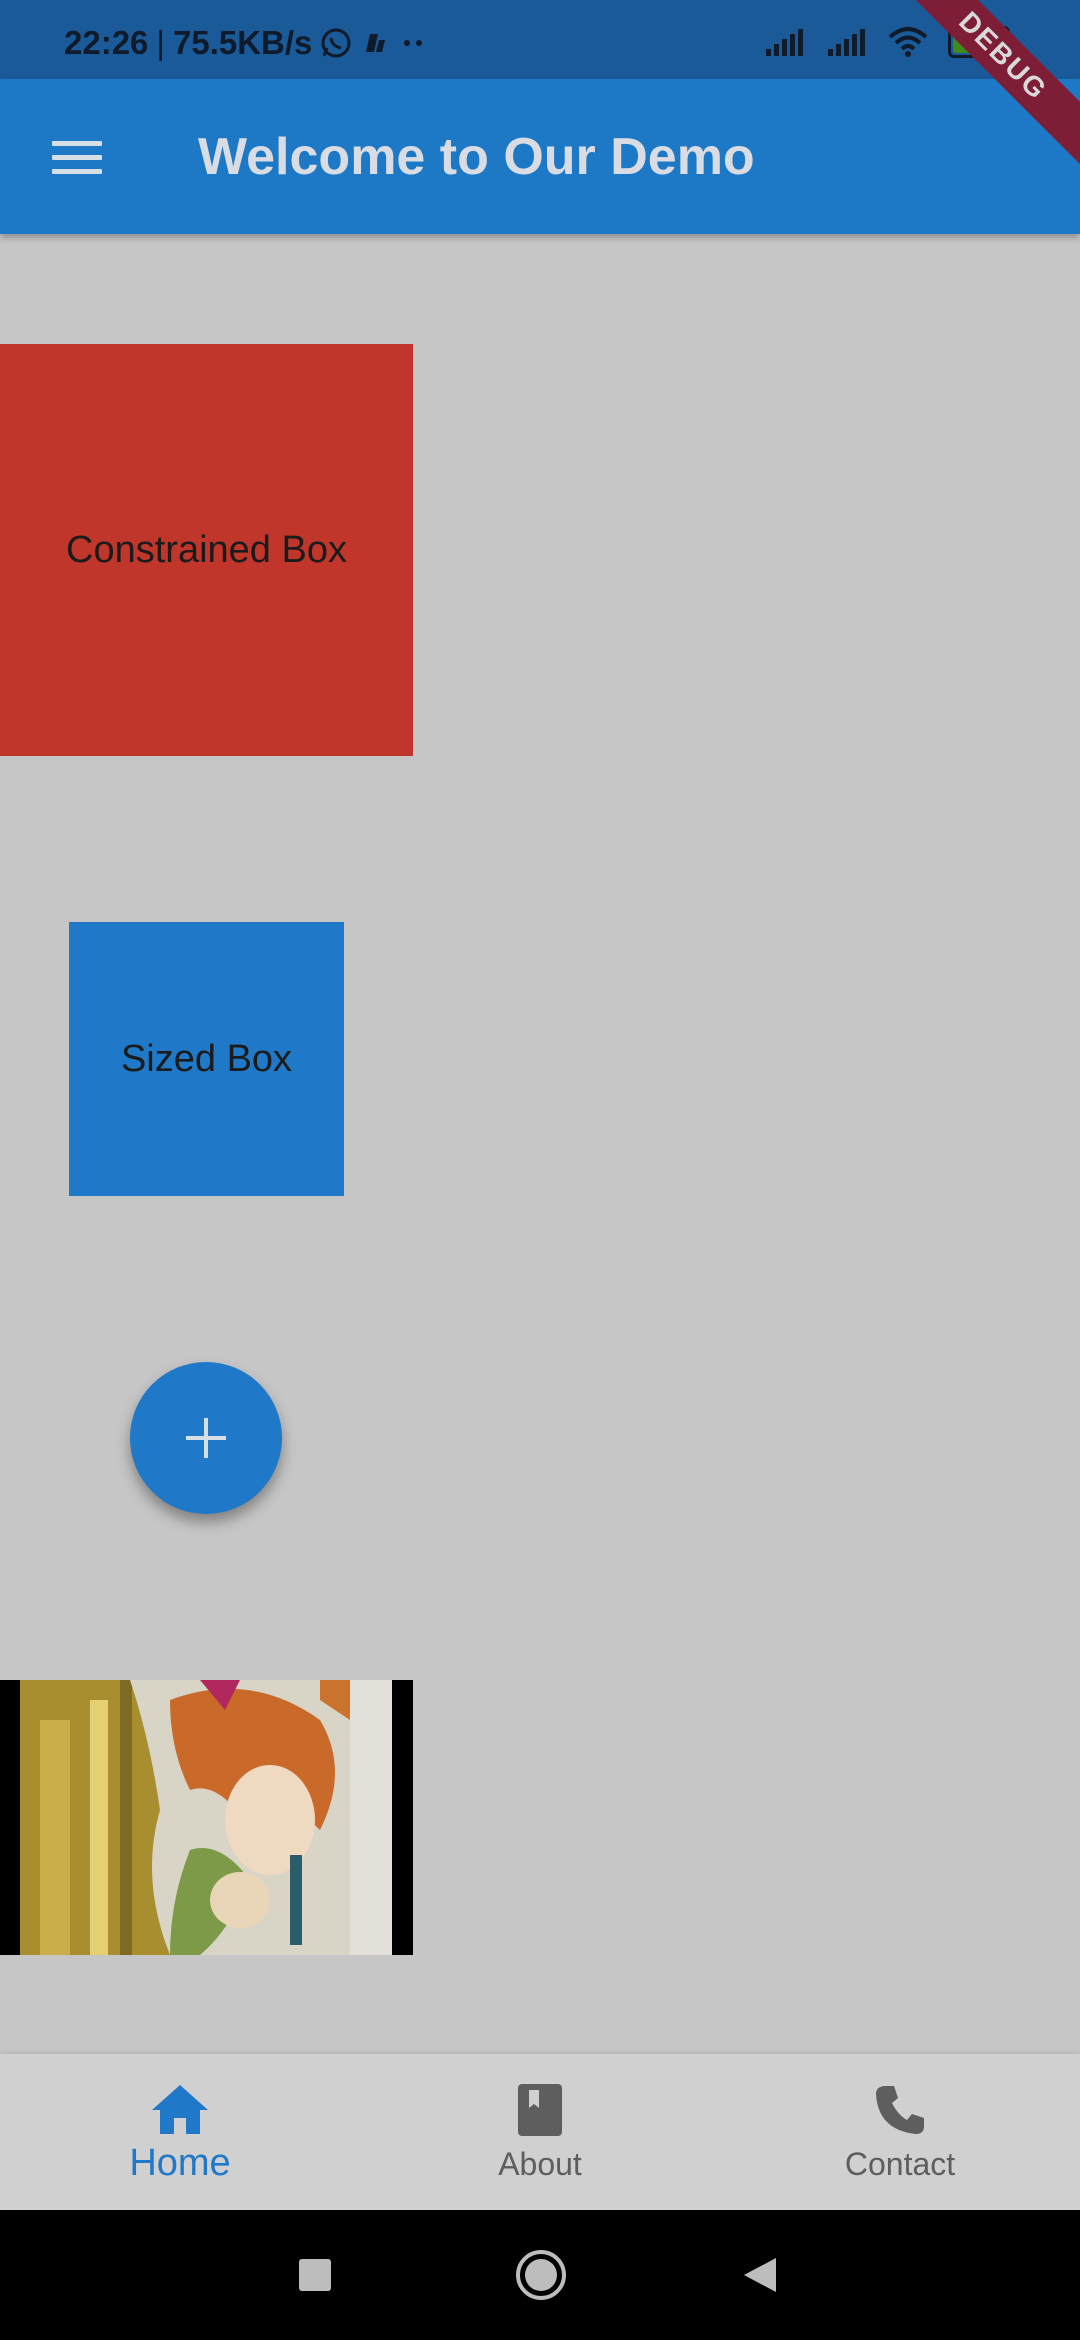 This screenshot has height=2340, width=1080. I want to click on status-left: 22:26 | 75.5KB/s, so click(246, 43).